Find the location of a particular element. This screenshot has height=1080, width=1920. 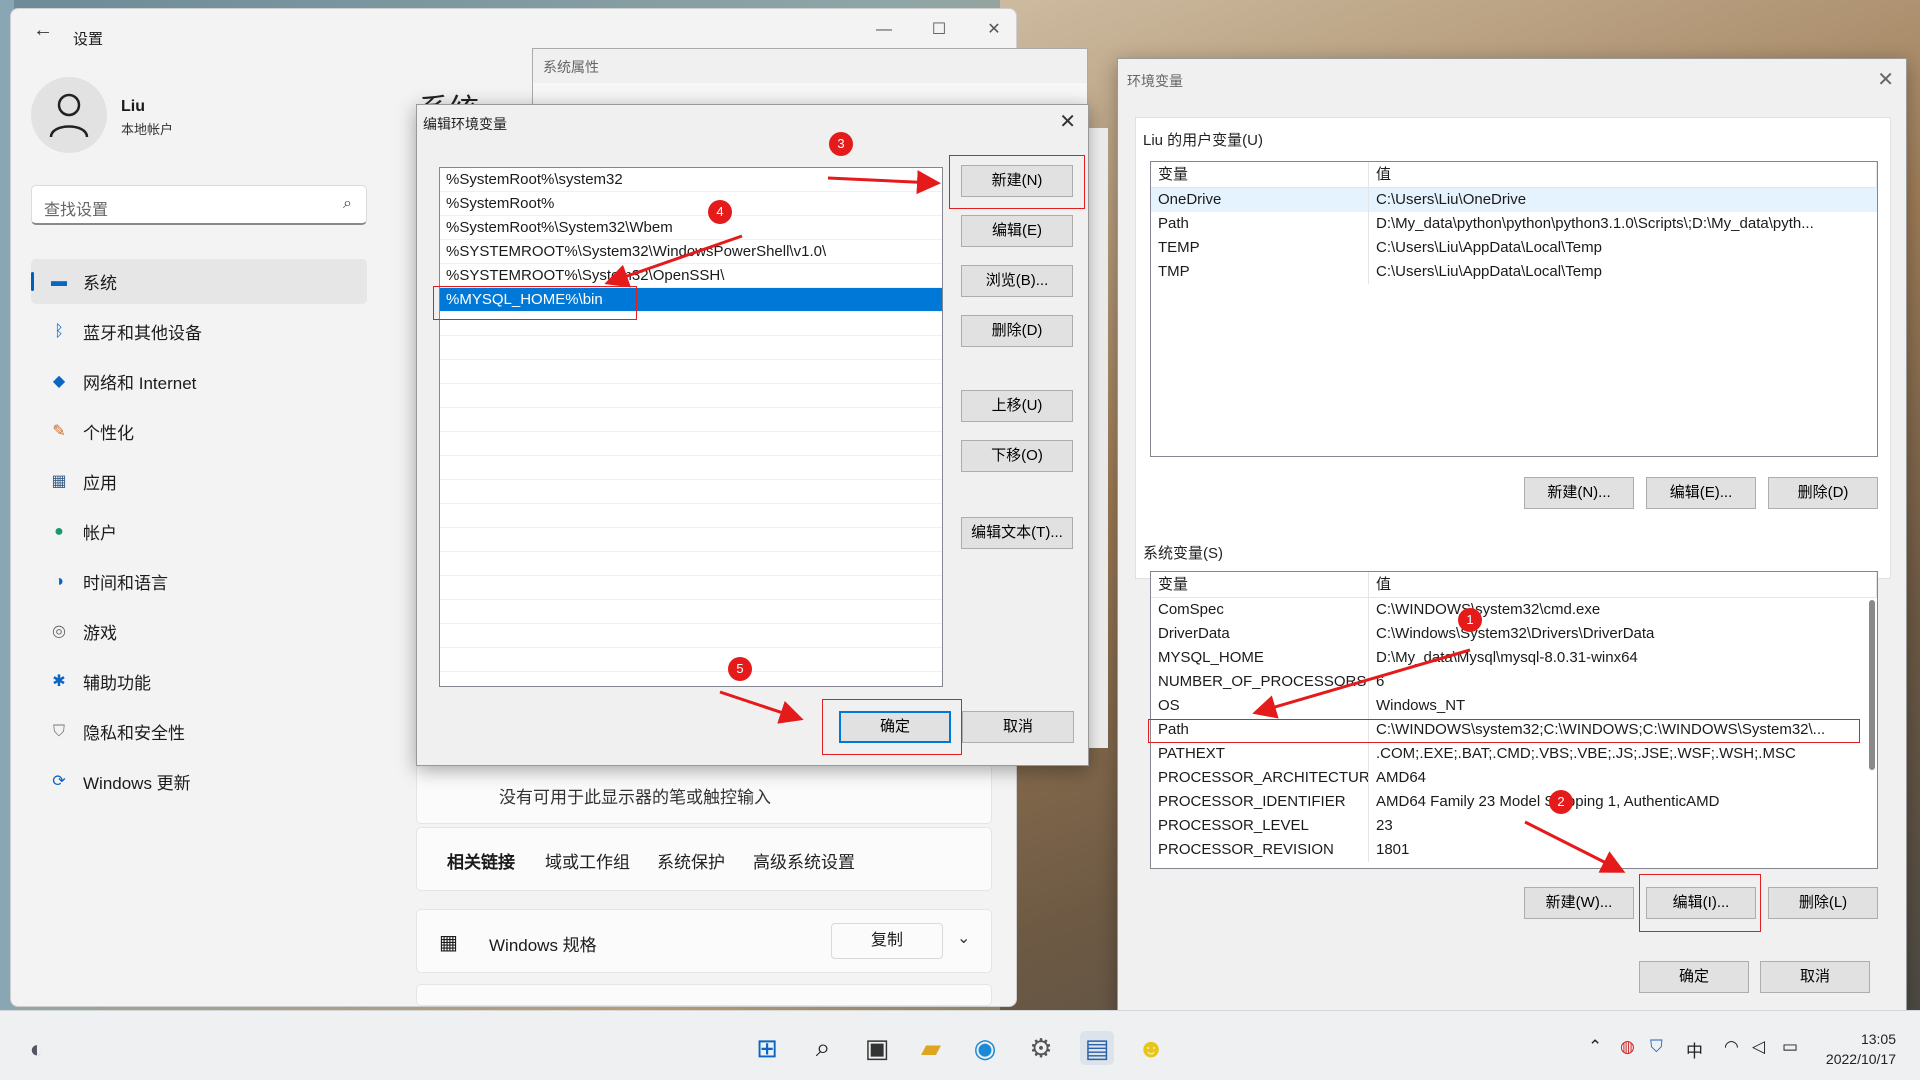

list-item: %SystemRoot% is located at coordinates (691, 204).